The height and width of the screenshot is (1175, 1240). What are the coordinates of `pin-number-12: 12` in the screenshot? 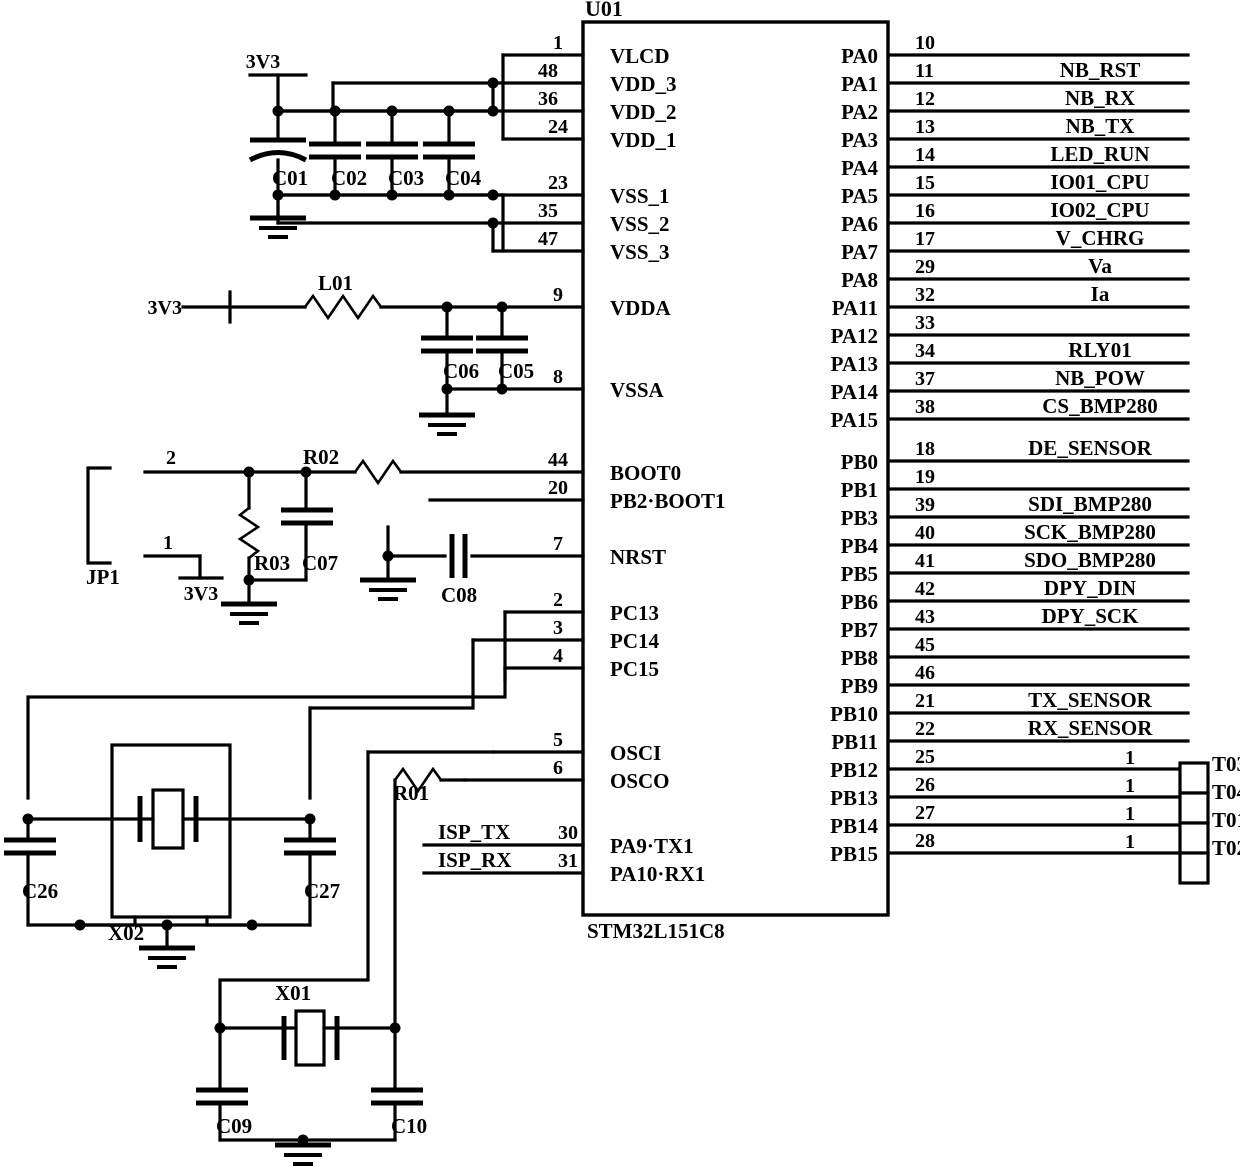 It's located at (925, 99).